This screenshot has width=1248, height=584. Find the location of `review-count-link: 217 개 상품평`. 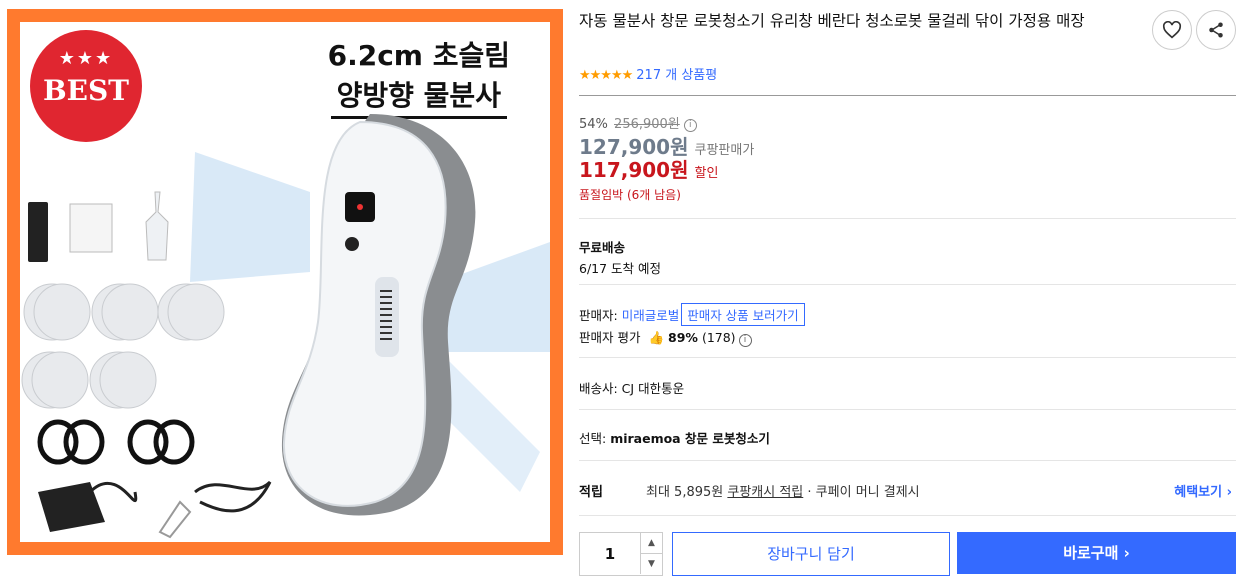

review-count-link: 217 개 상품평 is located at coordinates (676, 75).